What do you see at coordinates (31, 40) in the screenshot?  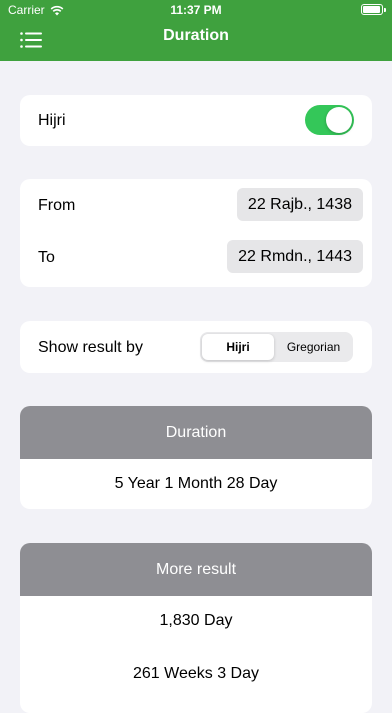 I see `list-menu-icon` at bounding box center [31, 40].